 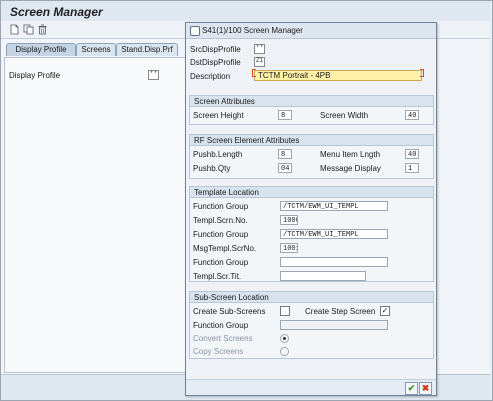 I want to click on screen-height-field: 8, so click(x=285, y=115).